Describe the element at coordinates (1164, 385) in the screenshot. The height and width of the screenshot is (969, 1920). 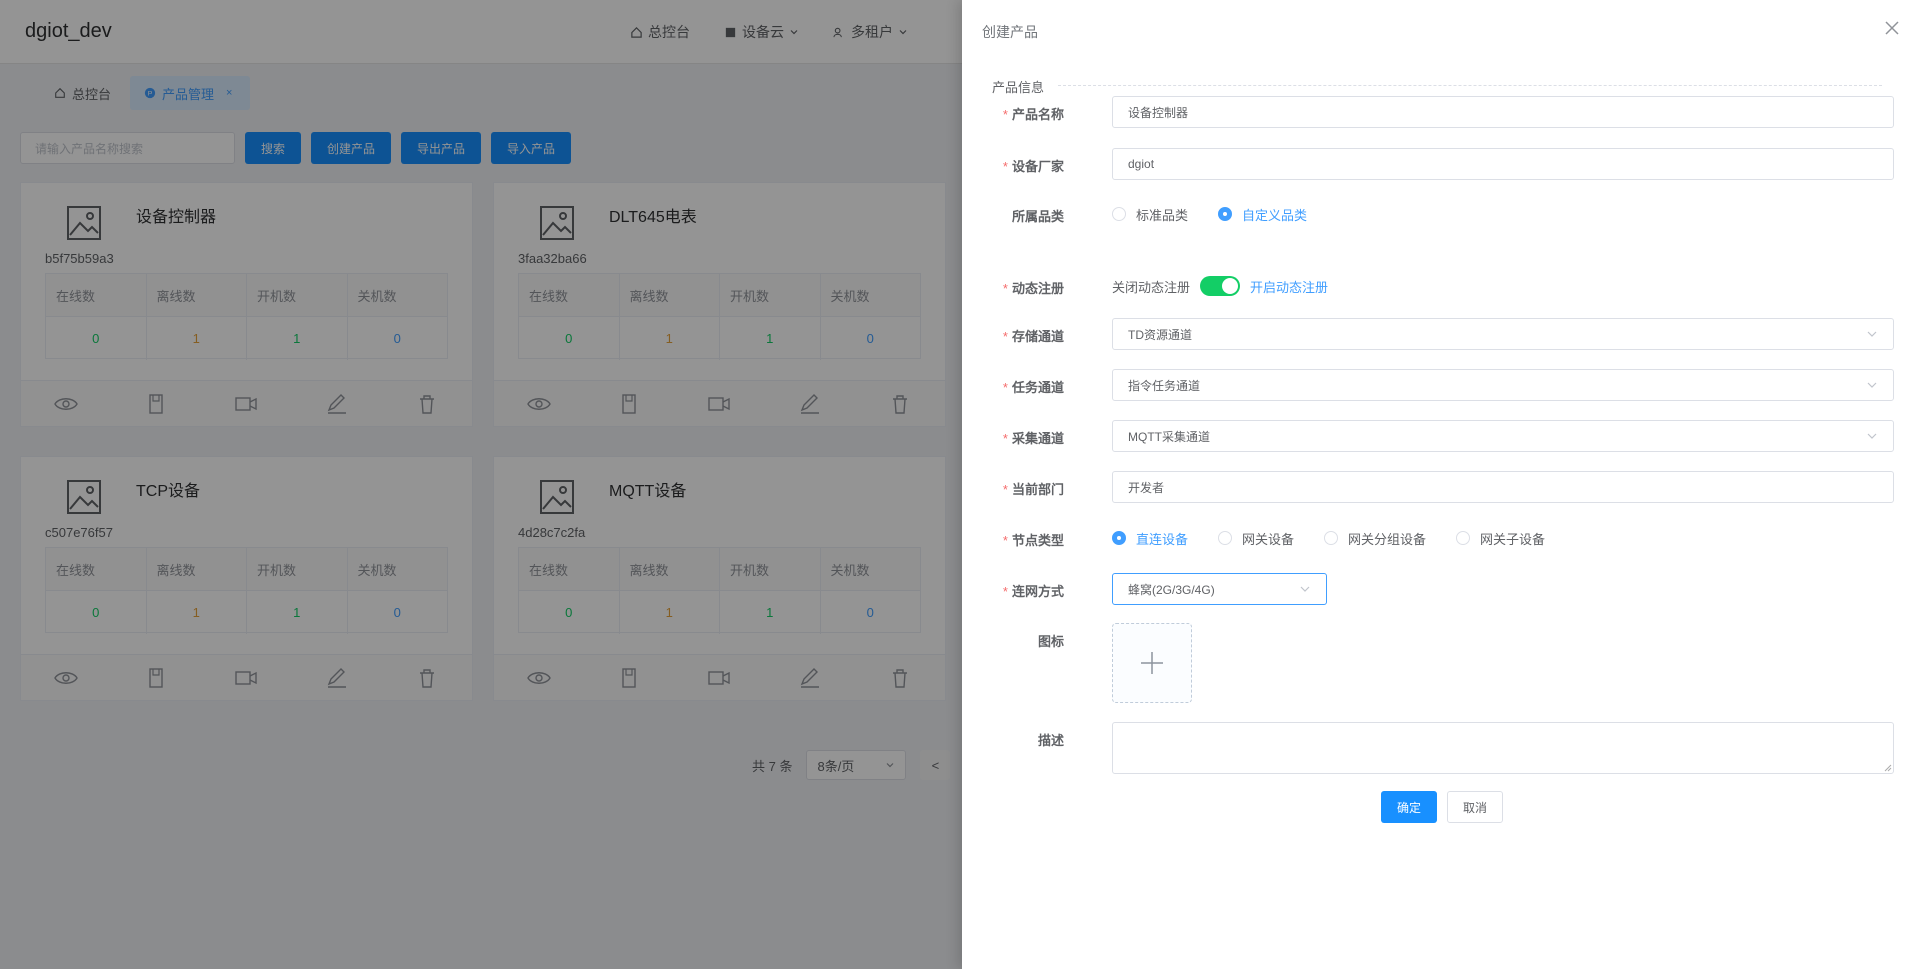
I see `task-channel-value: 指令任务通道` at that location.